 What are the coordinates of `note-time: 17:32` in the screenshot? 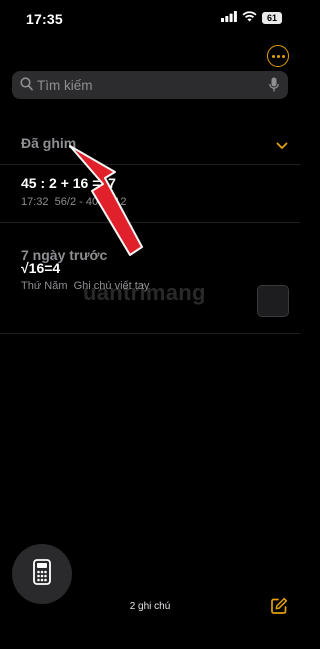 It's located at (35, 202).